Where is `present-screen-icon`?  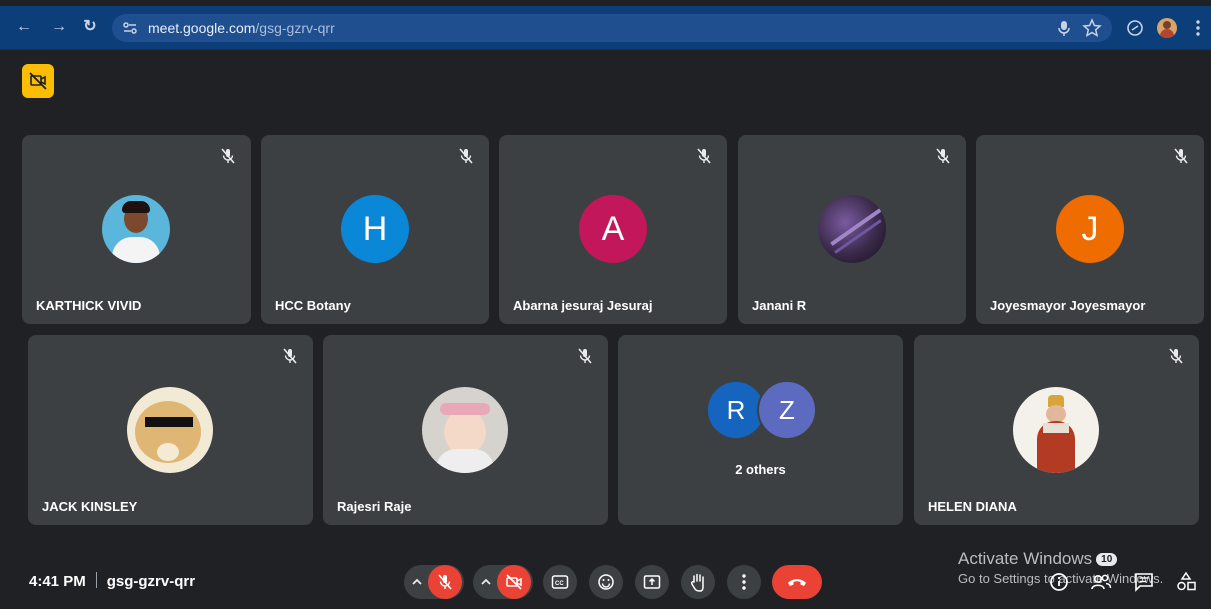 present-screen-icon is located at coordinates (652, 582).